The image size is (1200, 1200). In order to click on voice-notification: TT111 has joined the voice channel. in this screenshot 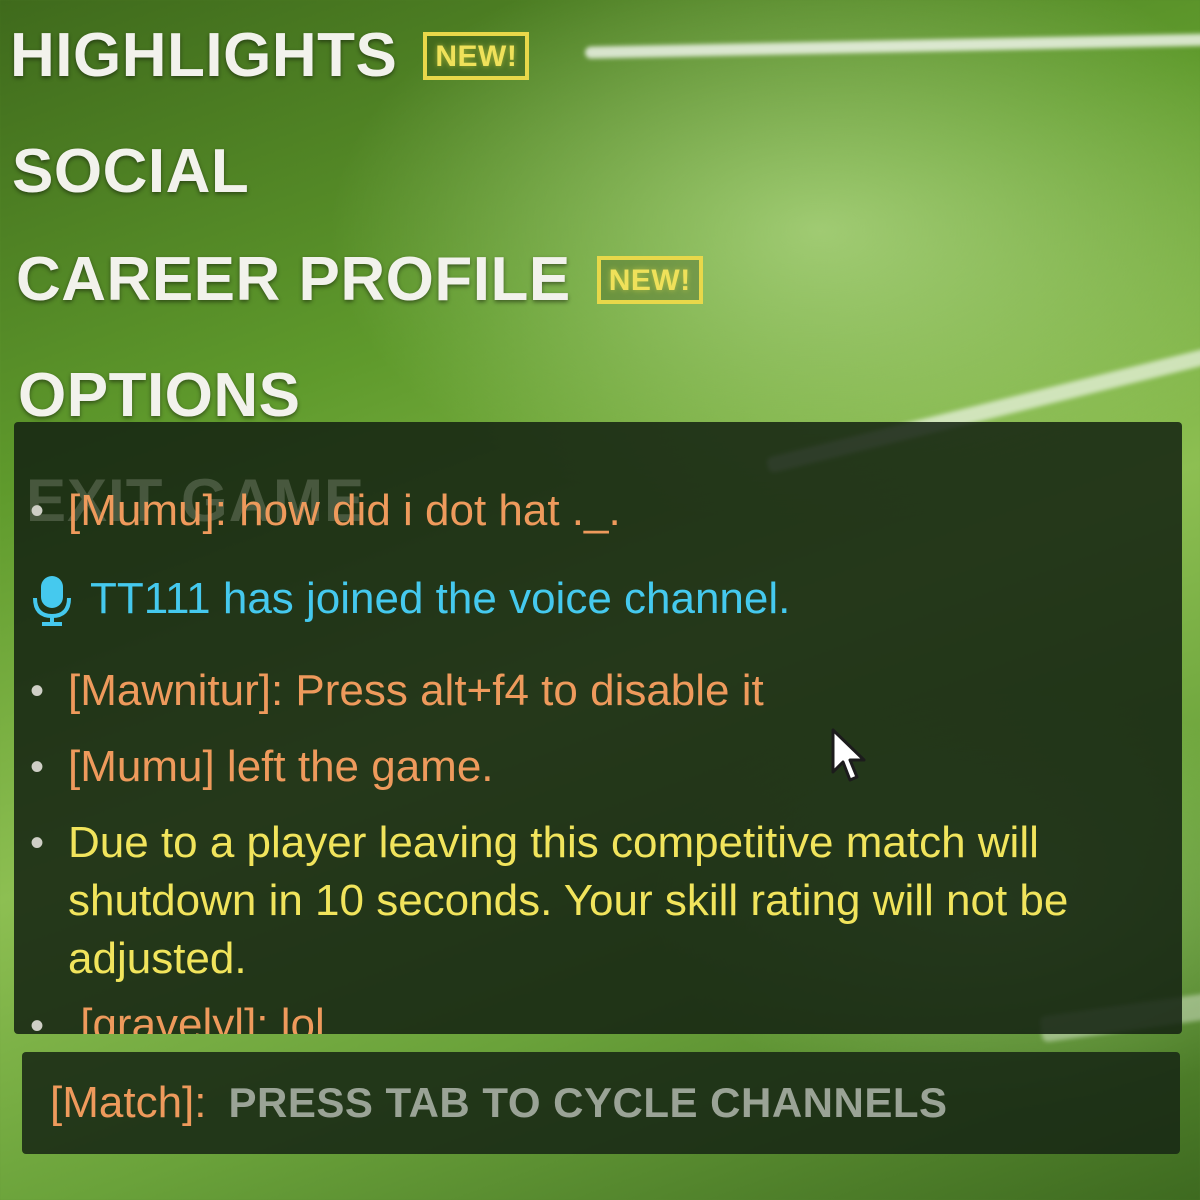, I will do `click(410, 599)`.